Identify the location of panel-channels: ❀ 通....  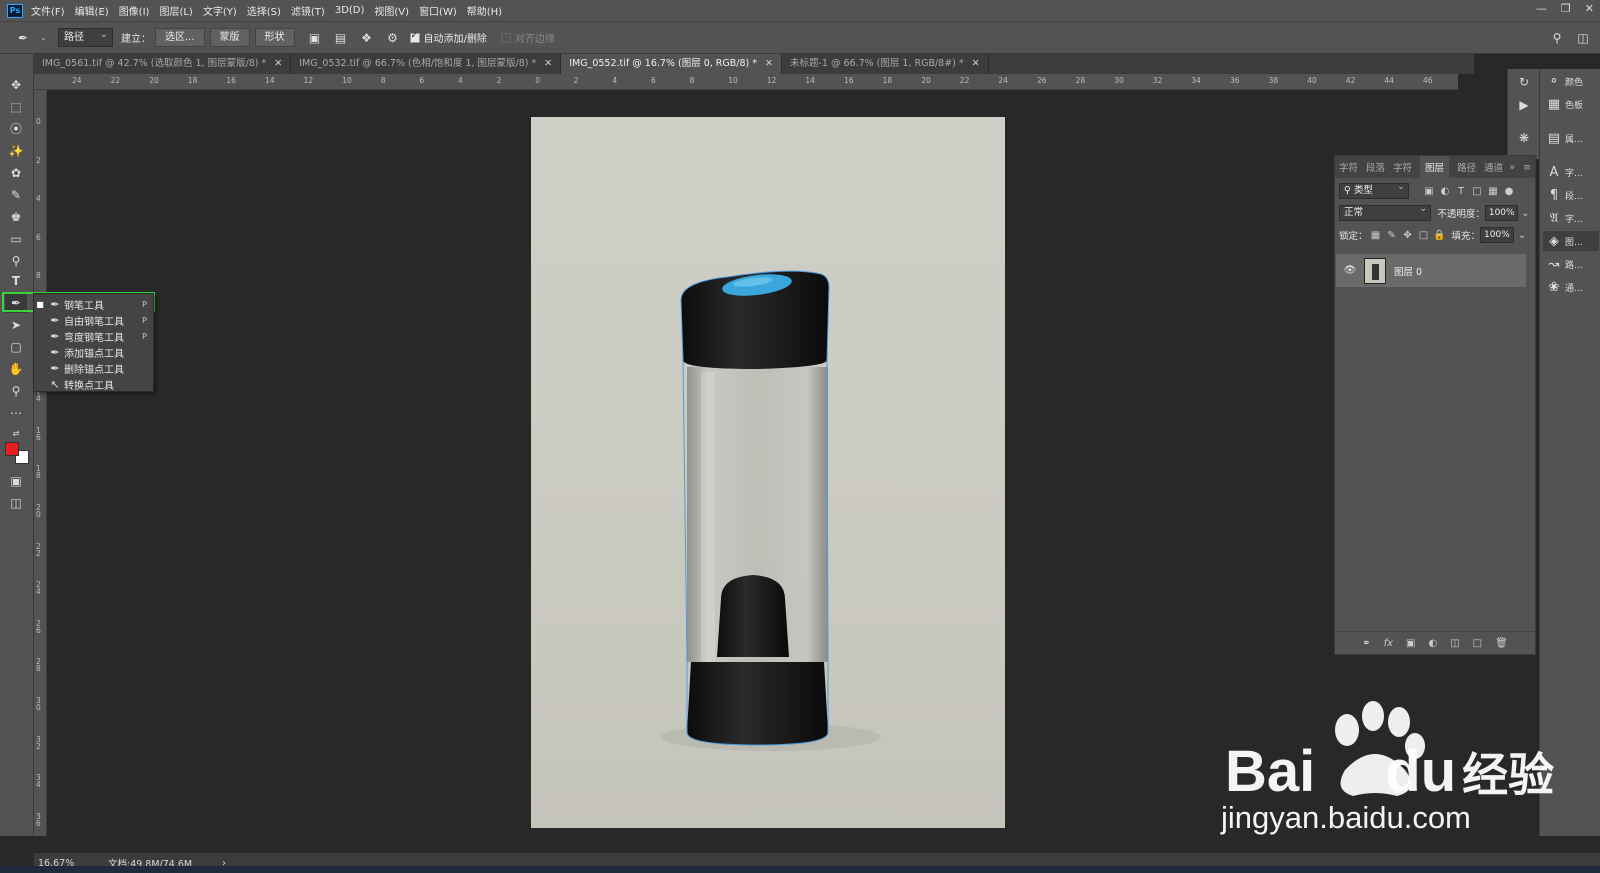
(1571, 287).